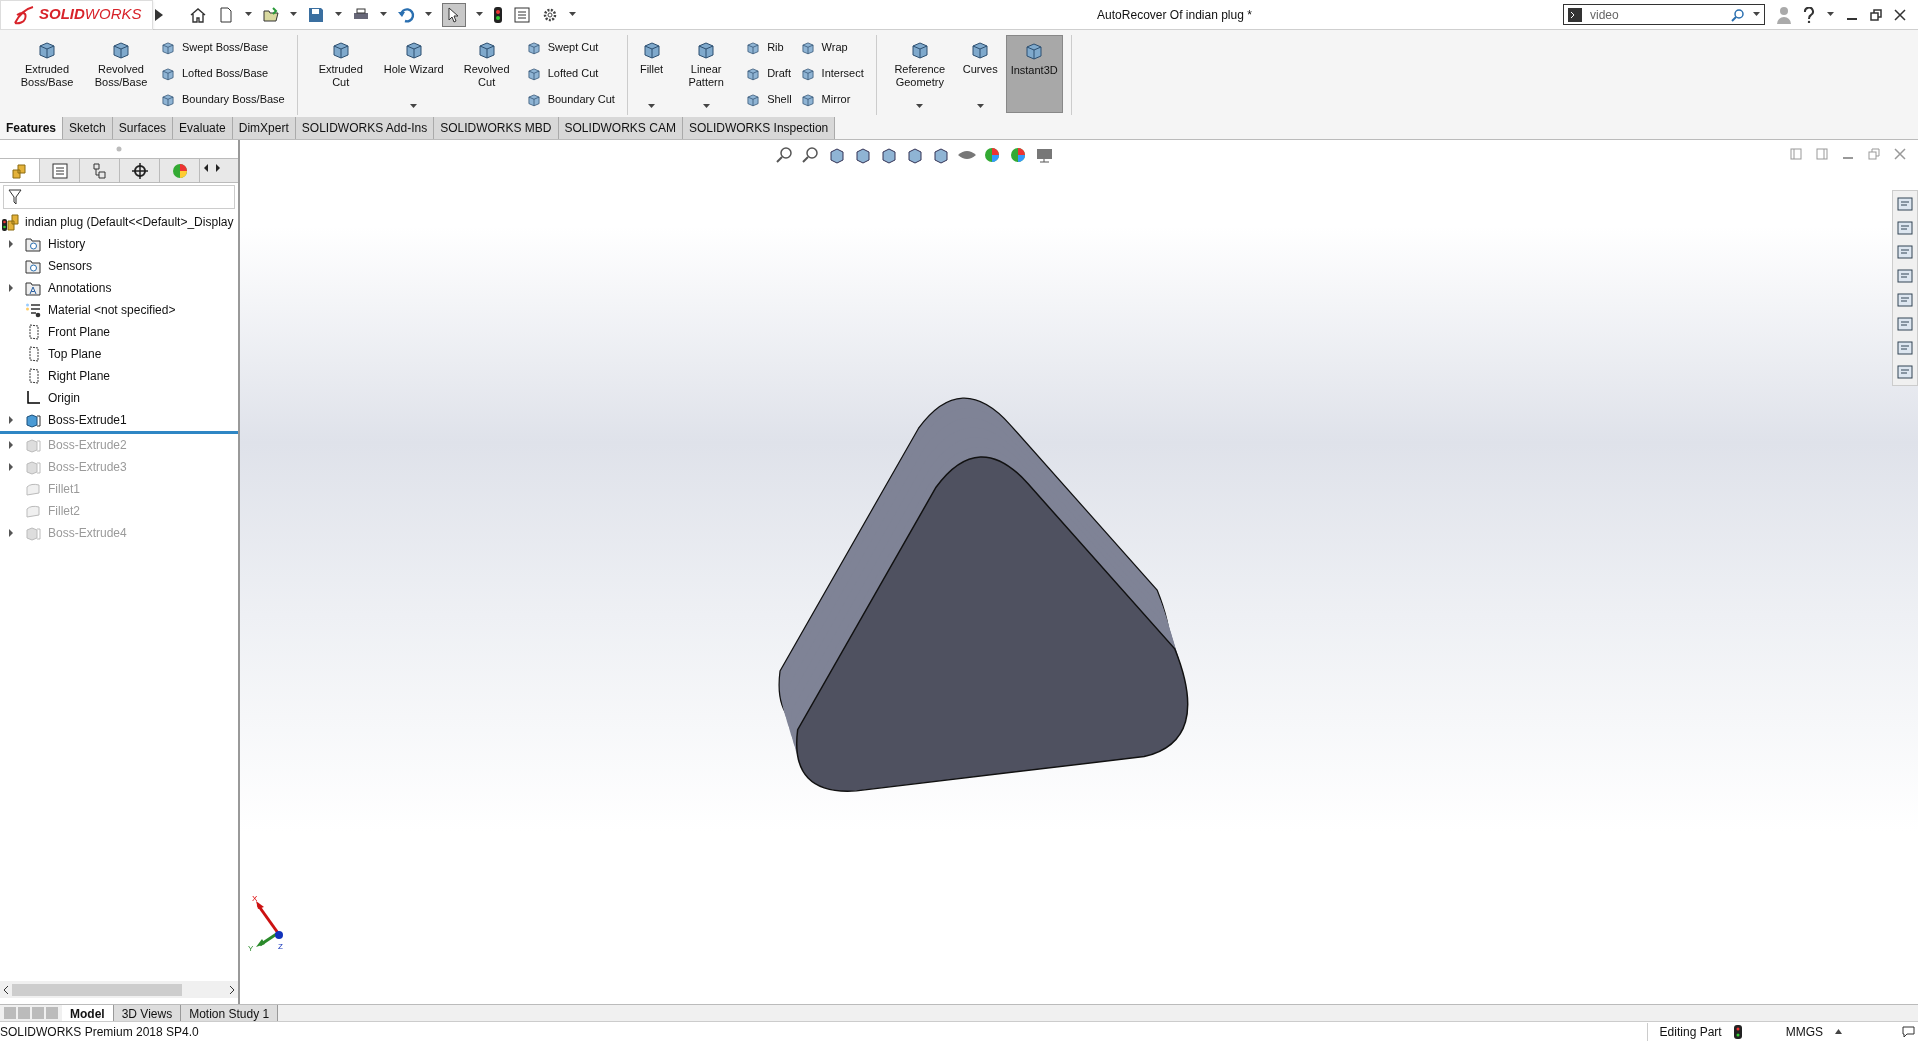 This screenshot has width=1918, height=1041. I want to click on tree-item: Top Plane, so click(119, 354).